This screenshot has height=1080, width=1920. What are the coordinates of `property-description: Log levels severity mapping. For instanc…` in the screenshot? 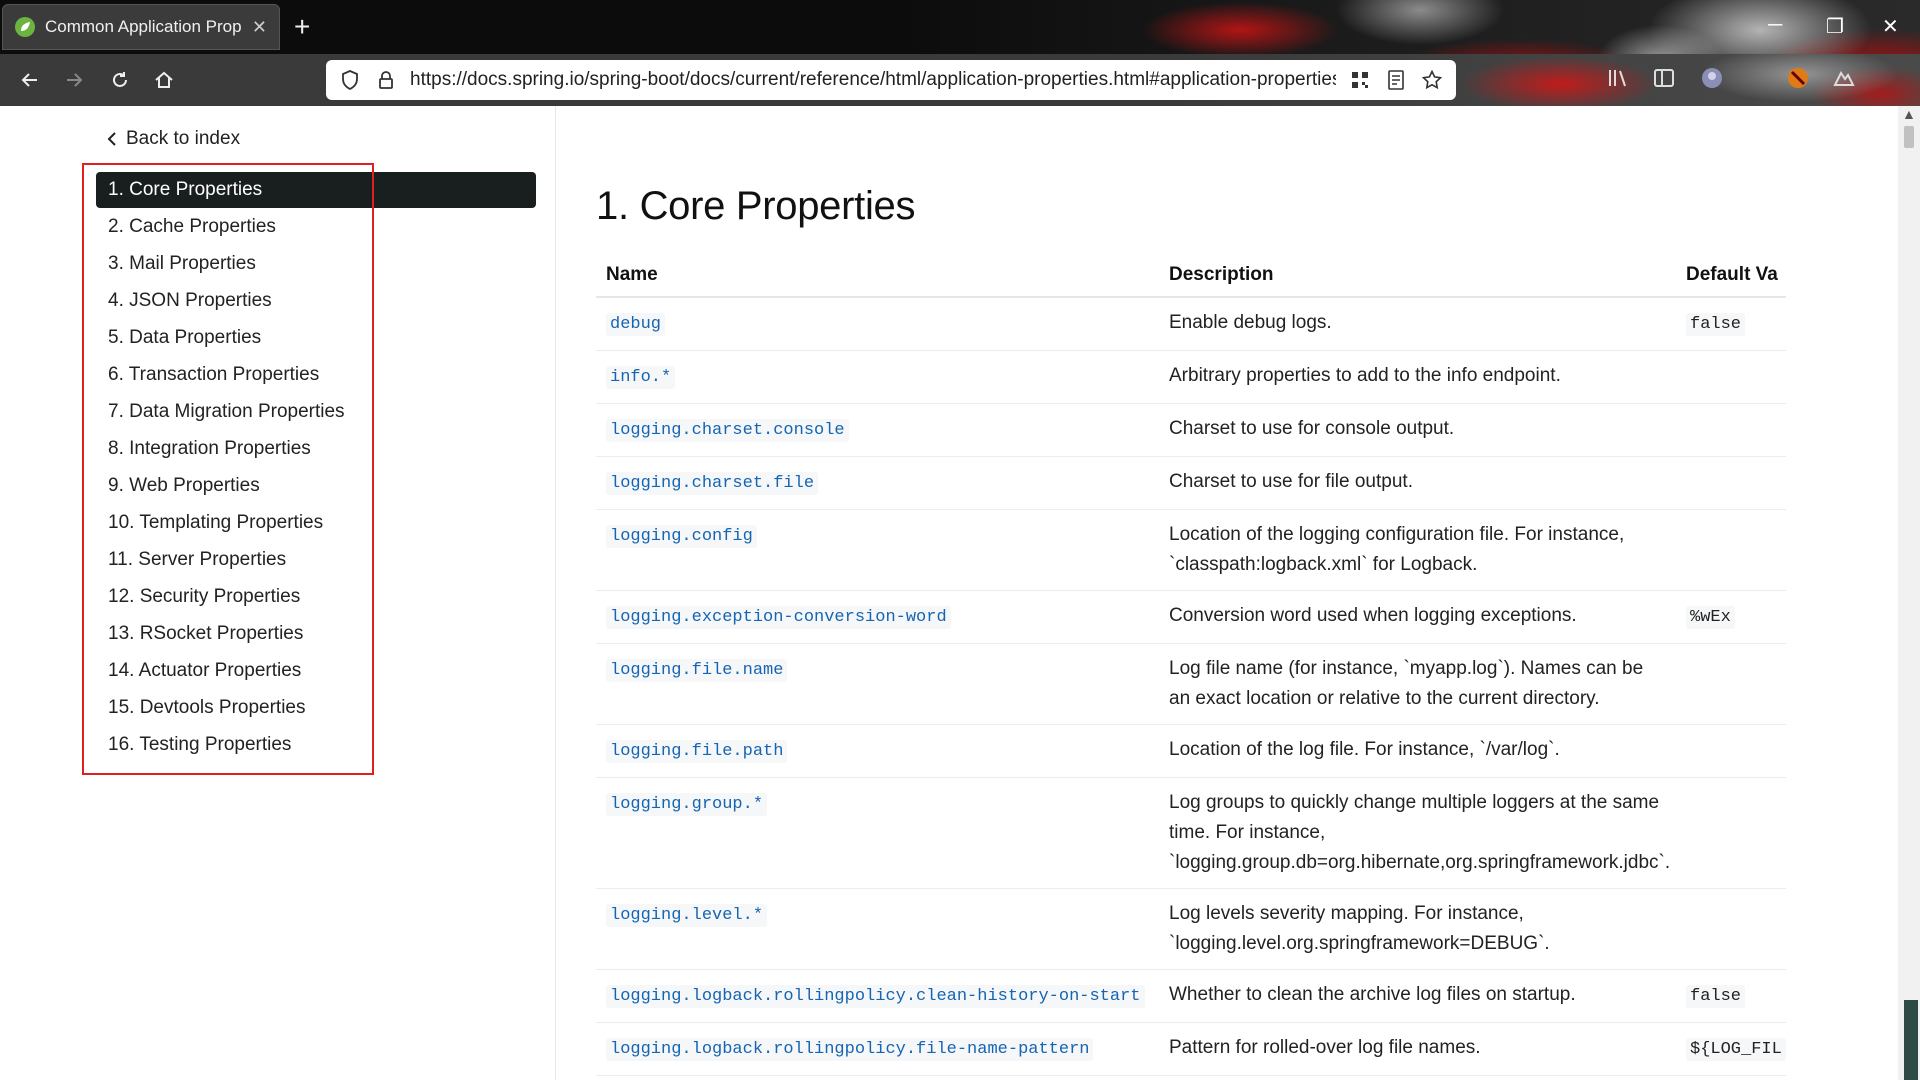 It's located at (1359, 928).